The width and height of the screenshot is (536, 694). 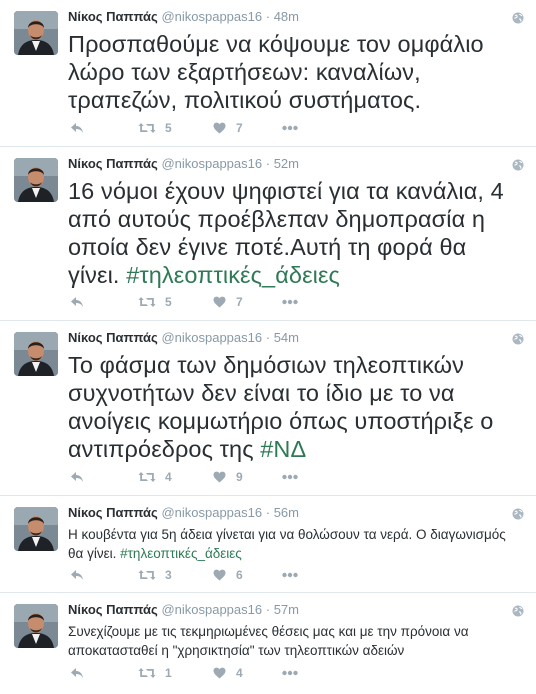 What do you see at coordinates (286, 512) in the screenshot?
I see `timestamp: 56m` at bounding box center [286, 512].